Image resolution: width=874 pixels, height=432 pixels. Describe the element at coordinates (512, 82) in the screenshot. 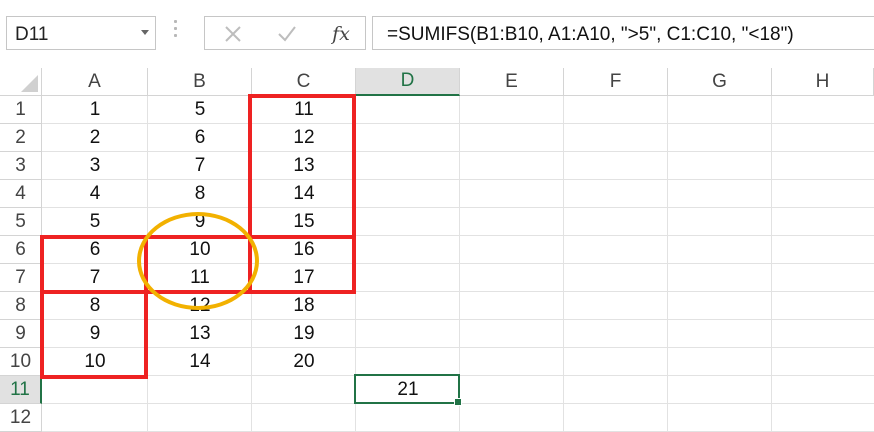

I see `column-header-e: E` at that location.